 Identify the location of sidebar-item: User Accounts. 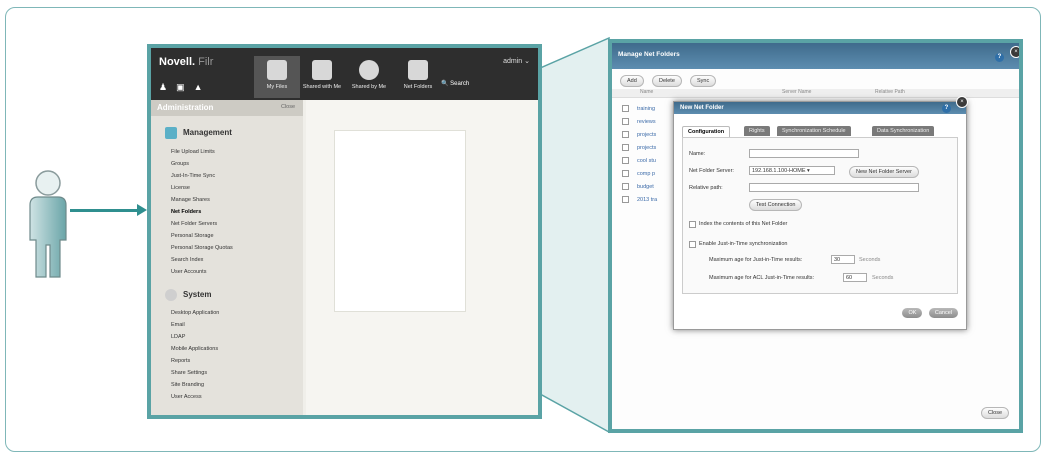
(188, 272).